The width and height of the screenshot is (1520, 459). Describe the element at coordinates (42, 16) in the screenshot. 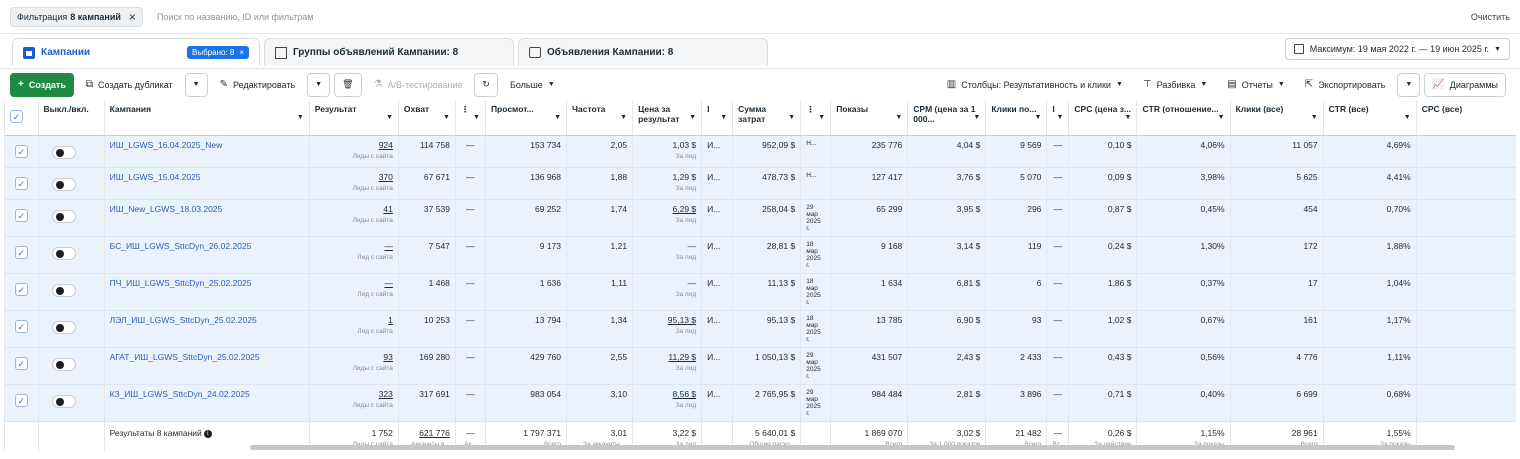

I see `filter-chip-prefix: Фильтрация` at that location.